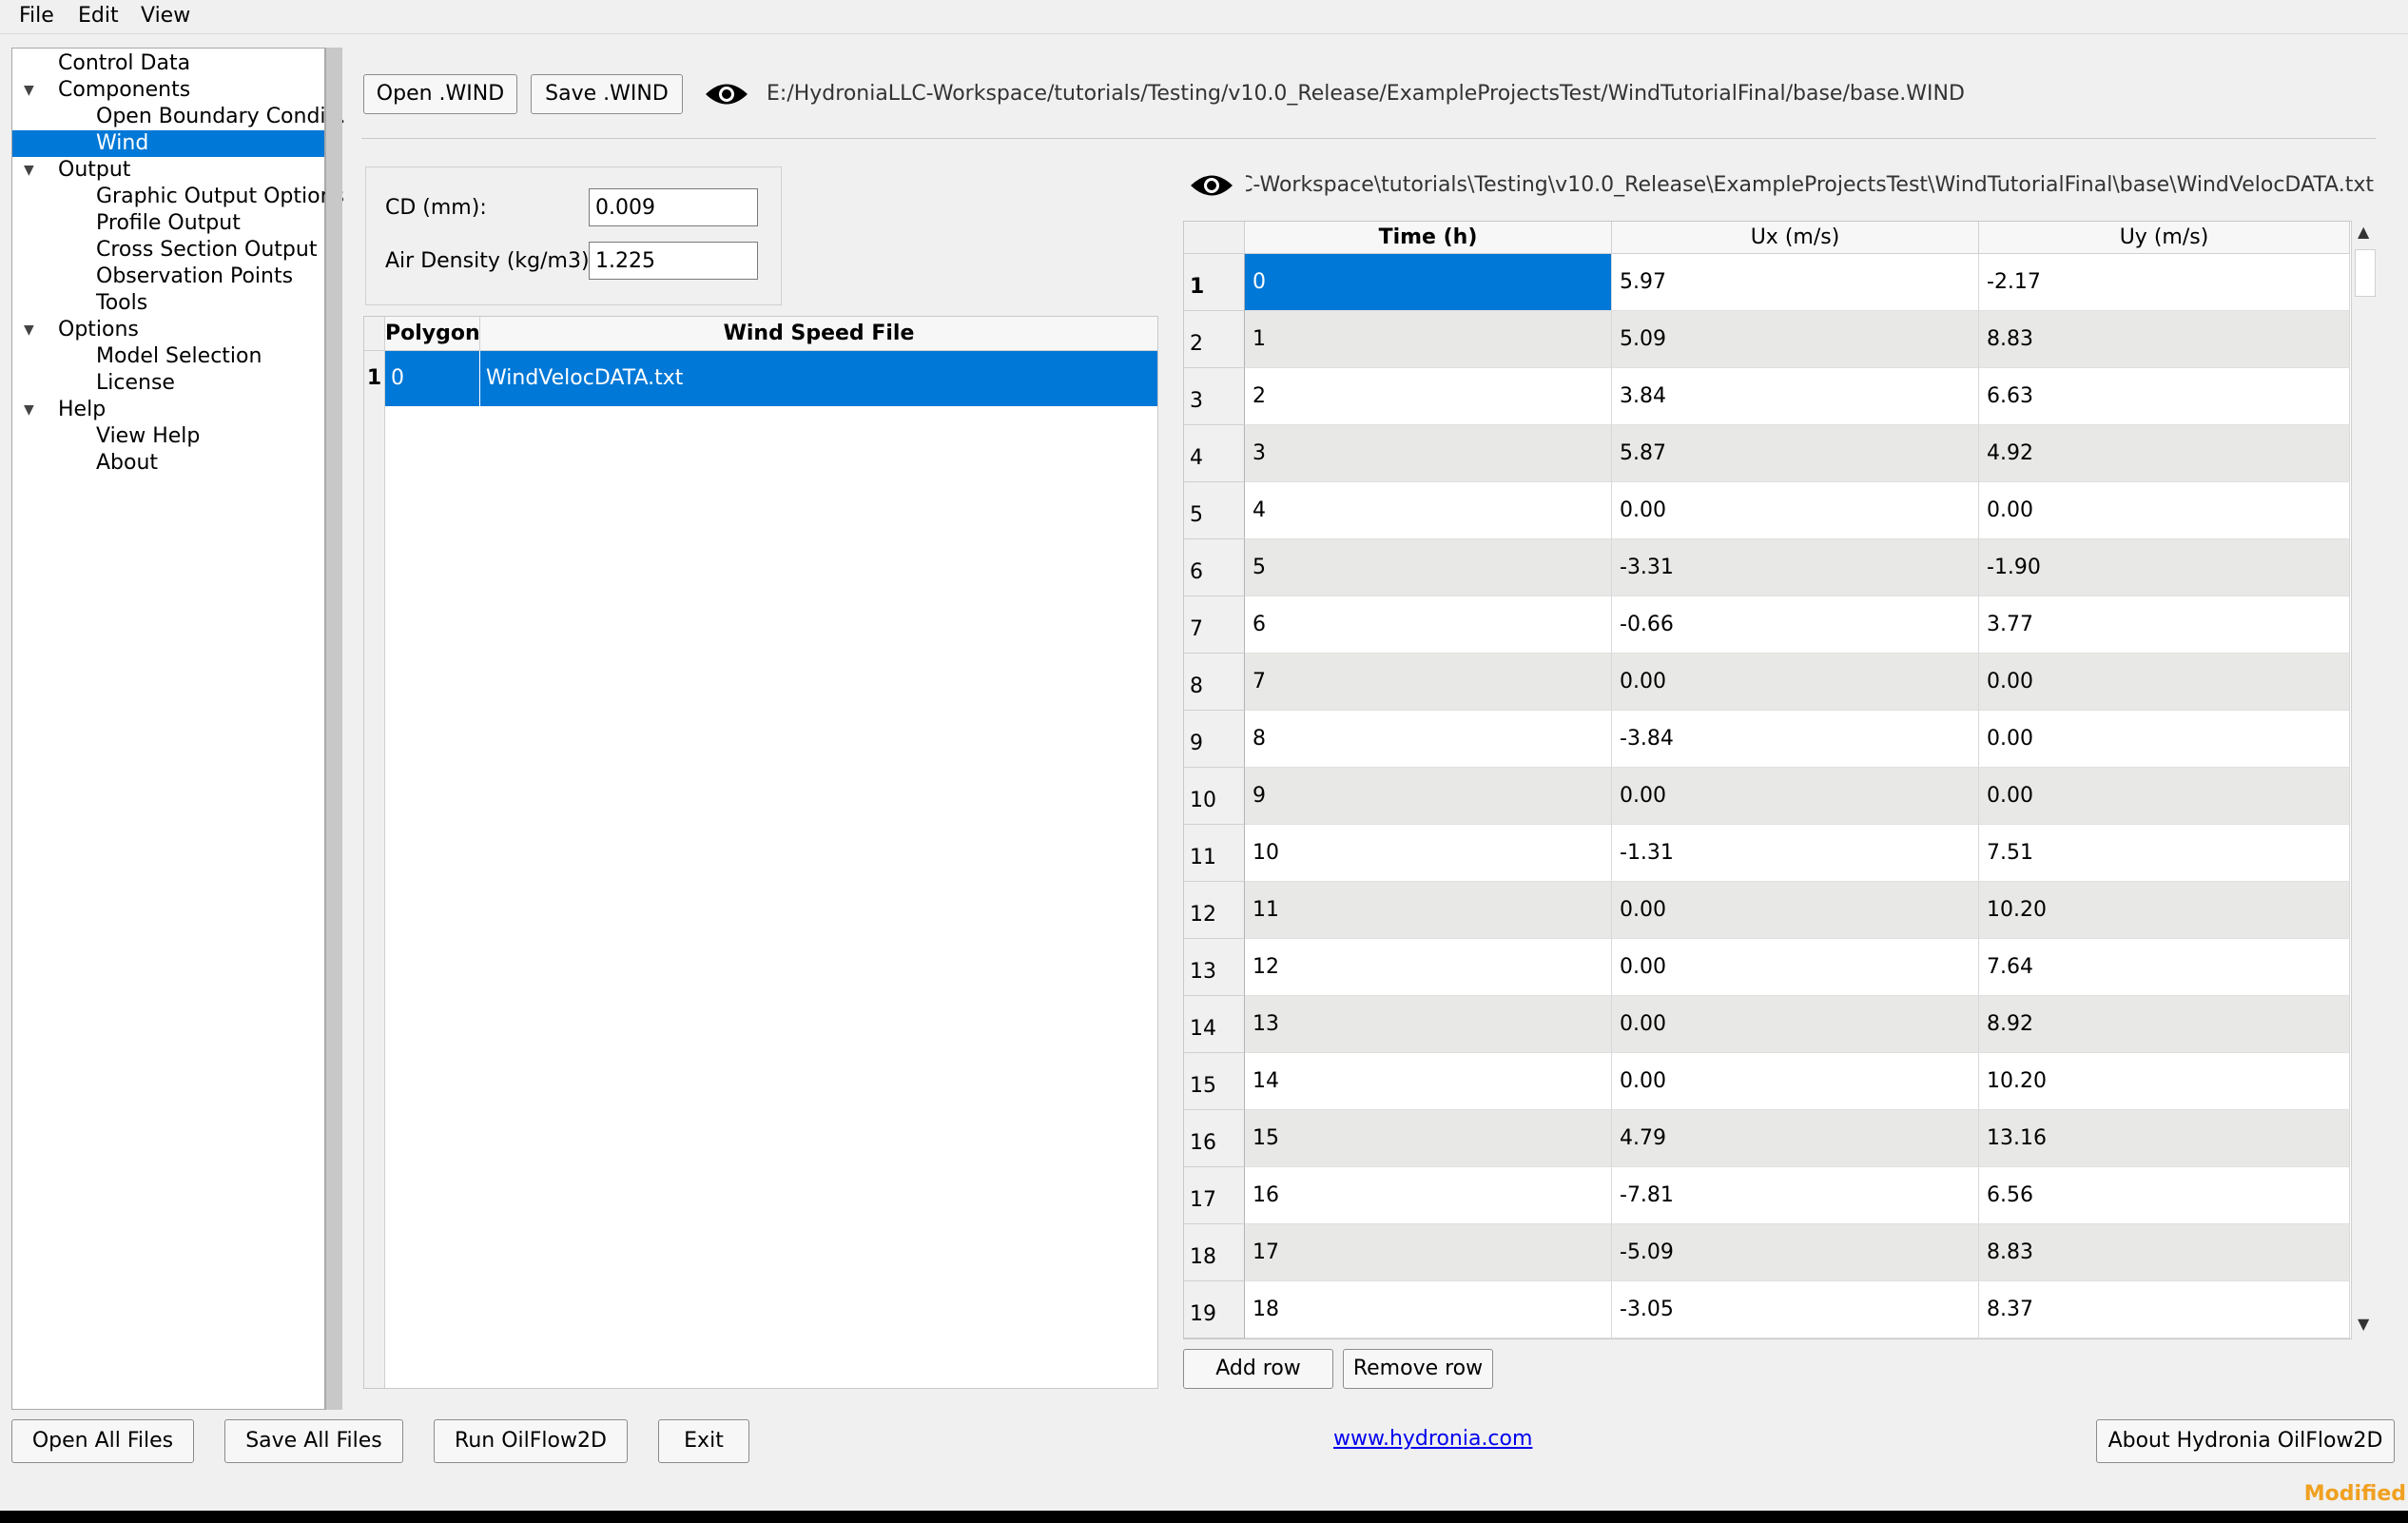  I want to click on table-row: 17 16 -7.81 6.56, so click(1767, 1195).